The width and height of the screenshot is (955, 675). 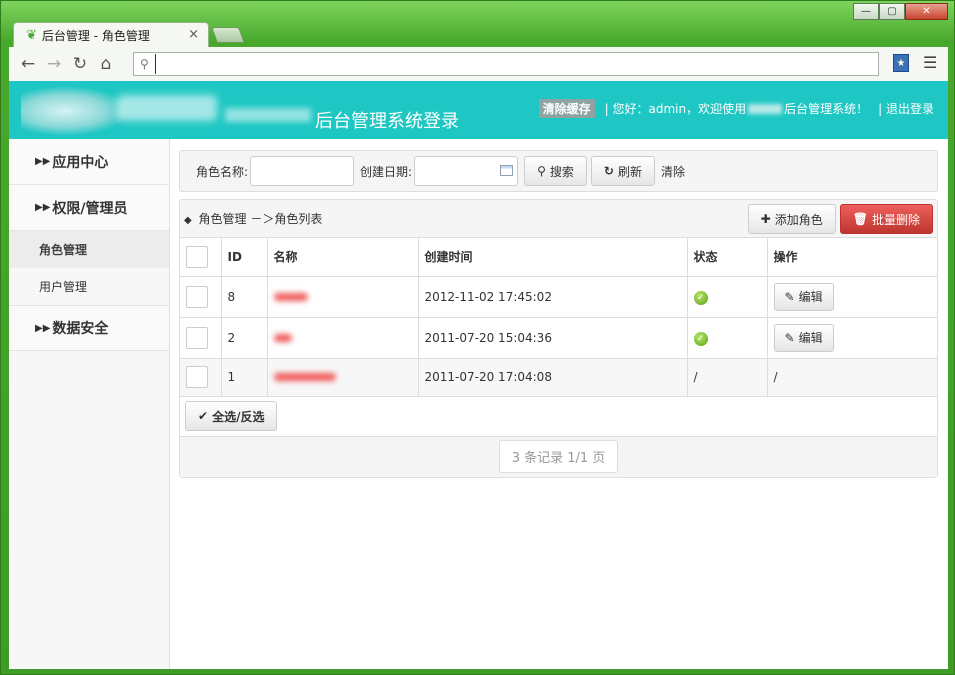 I want to click on panel-header: ◆ 角色管理 －＞角色列表 ✚ 添加角色 🗑 批量删除, so click(x=558, y=219).